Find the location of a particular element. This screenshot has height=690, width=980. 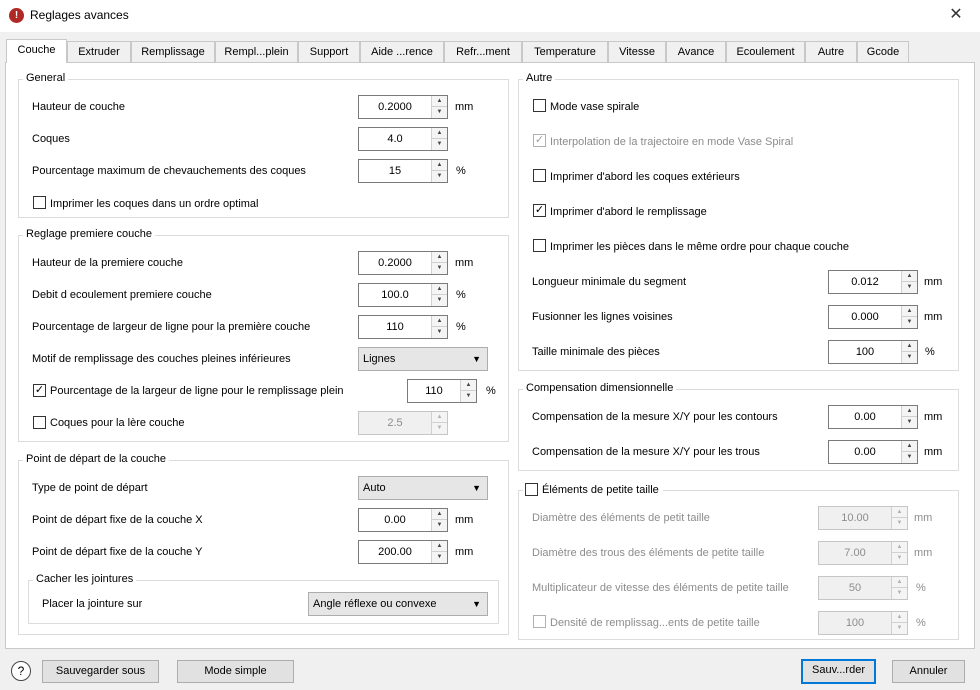

holes-comp-spinbox: 0.00 ▲ ▼ is located at coordinates (873, 452).